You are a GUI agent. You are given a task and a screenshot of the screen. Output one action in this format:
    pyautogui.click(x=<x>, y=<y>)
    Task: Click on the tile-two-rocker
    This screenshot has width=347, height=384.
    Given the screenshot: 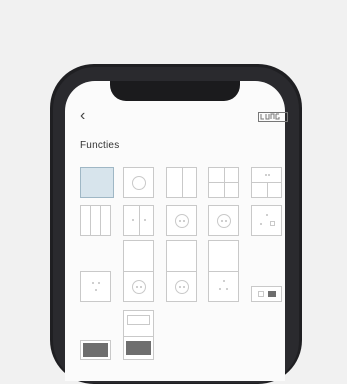 What is the action you would take?
    pyautogui.click(x=181, y=182)
    